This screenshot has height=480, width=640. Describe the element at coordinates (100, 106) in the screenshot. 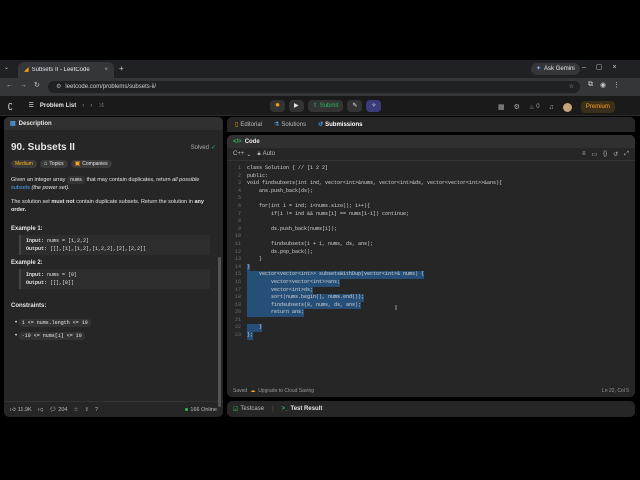

I see `shuffle-icon: ⤨` at that location.